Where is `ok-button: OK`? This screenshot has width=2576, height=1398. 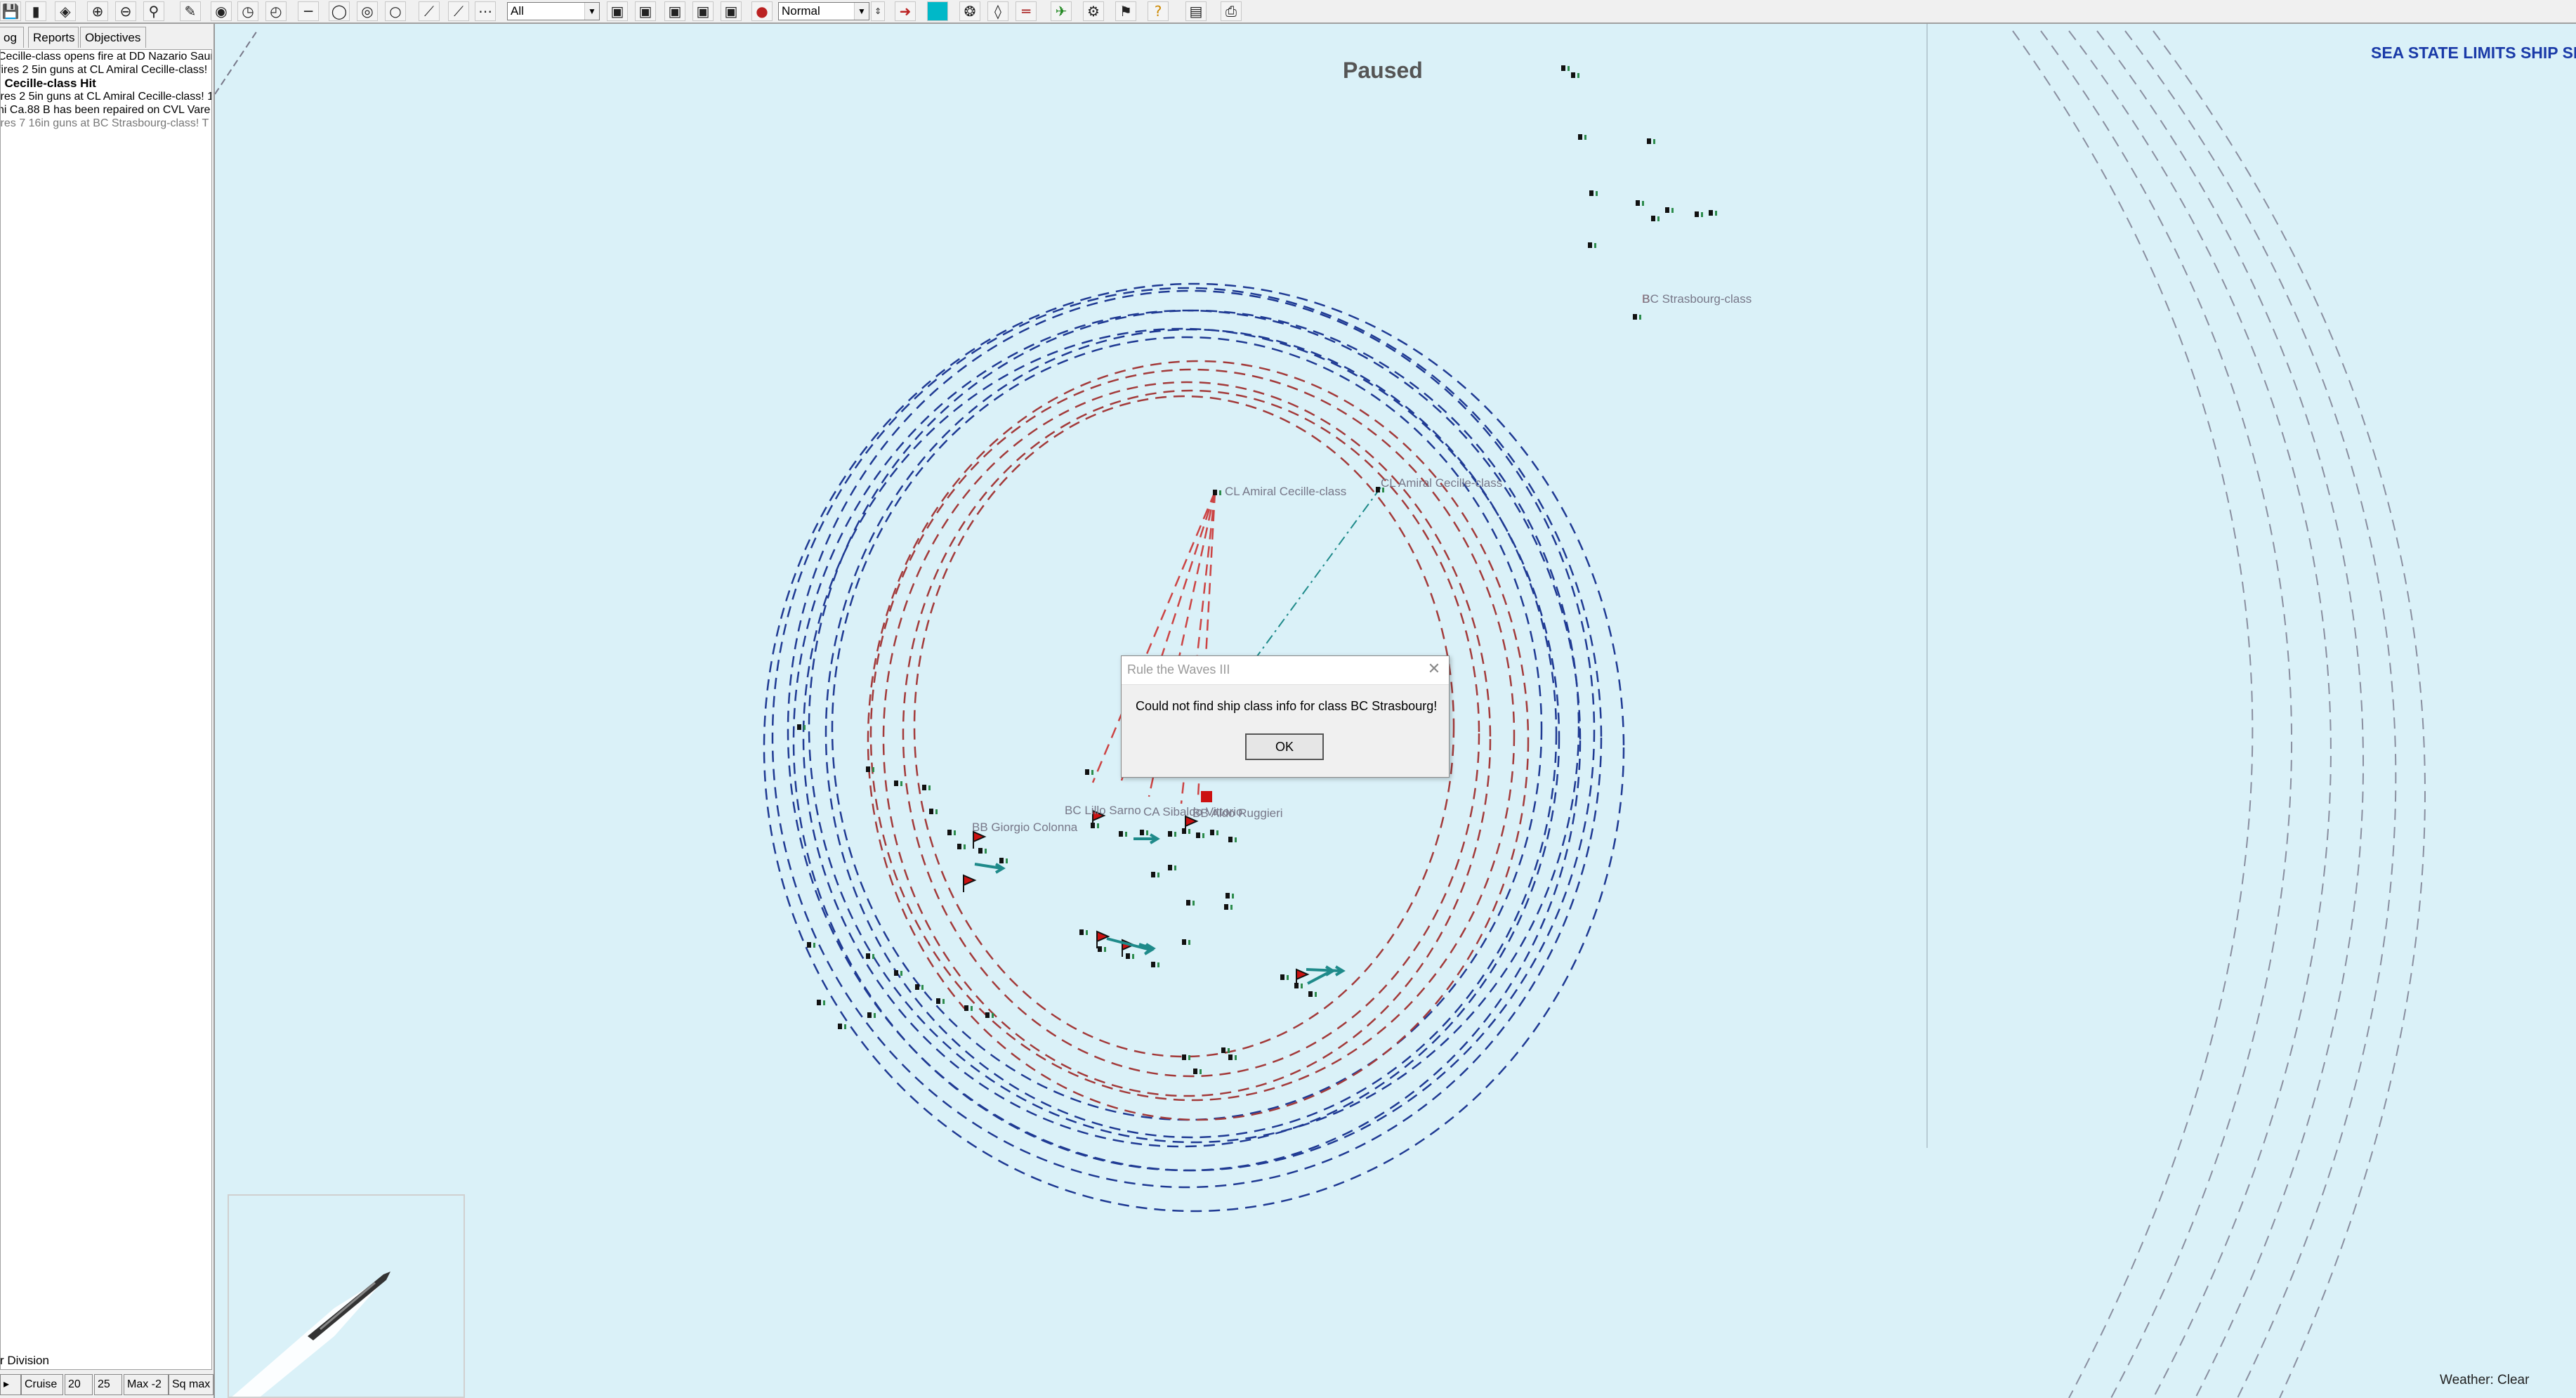
ok-button: OK is located at coordinates (1284, 746).